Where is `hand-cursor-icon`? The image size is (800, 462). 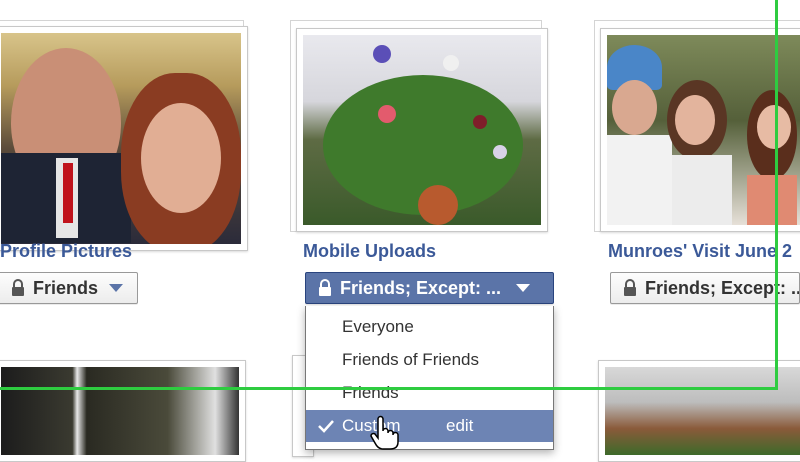
hand-cursor-icon is located at coordinates (384, 432).